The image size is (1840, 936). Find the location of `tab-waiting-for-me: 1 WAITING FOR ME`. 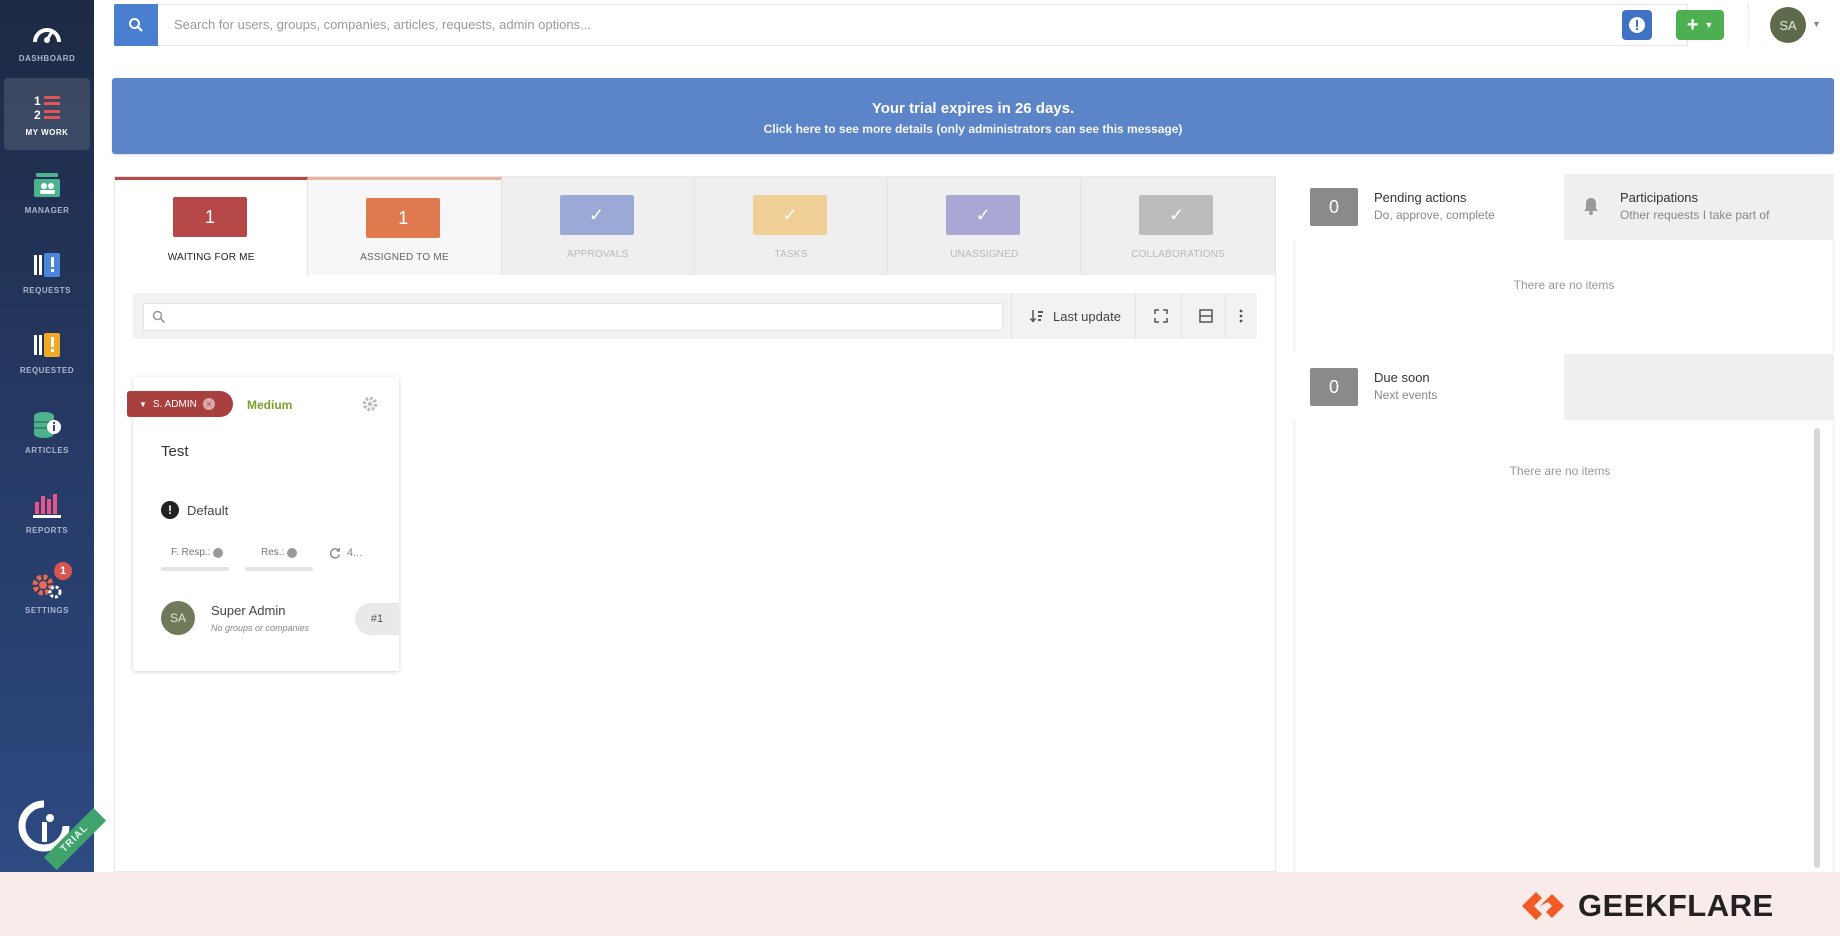

tab-waiting-for-me: 1 WAITING FOR ME is located at coordinates (212, 226).